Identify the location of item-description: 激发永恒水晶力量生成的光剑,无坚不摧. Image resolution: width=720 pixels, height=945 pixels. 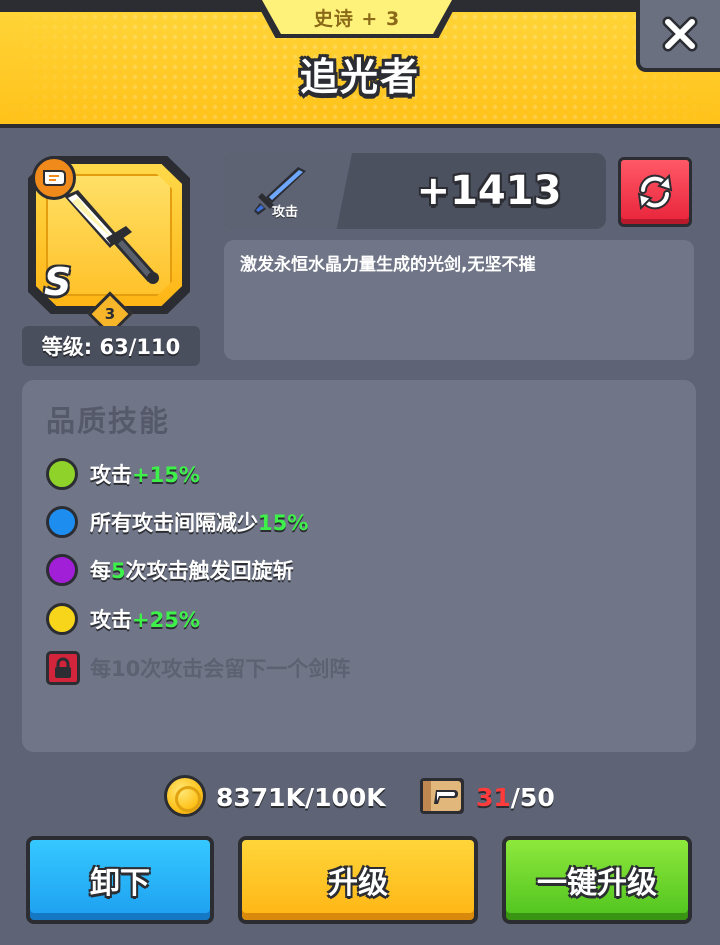
(388, 265).